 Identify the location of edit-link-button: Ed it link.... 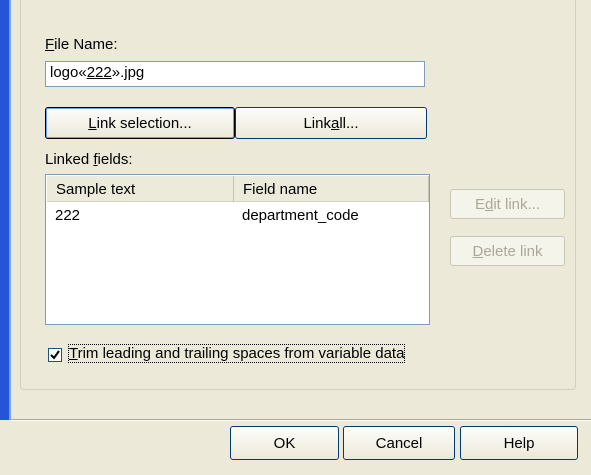
(507, 204).